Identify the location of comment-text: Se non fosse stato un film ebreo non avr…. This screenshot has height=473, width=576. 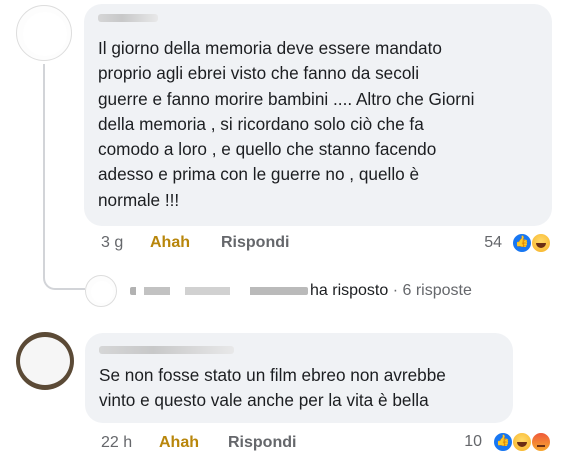
(272, 388).